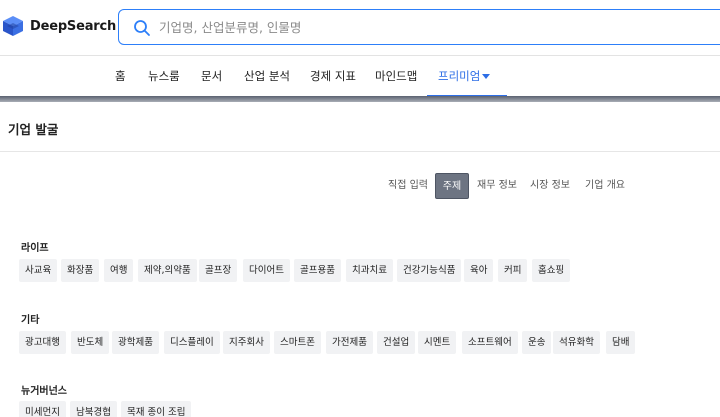 The width and height of the screenshot is (720, 417). Describe the element at coordinates (13, 26) in the screenshot. I see `logo-icon` at that location.